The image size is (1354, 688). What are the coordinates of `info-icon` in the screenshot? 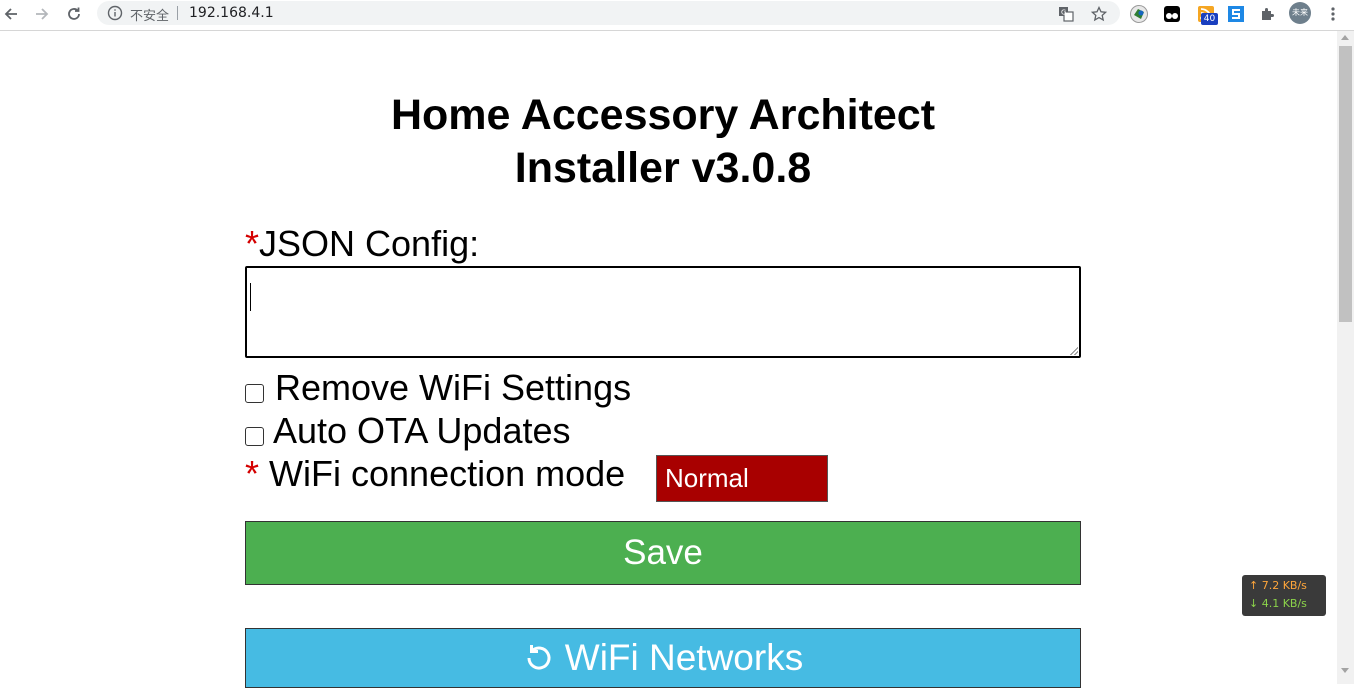 It's located at (115, 13).